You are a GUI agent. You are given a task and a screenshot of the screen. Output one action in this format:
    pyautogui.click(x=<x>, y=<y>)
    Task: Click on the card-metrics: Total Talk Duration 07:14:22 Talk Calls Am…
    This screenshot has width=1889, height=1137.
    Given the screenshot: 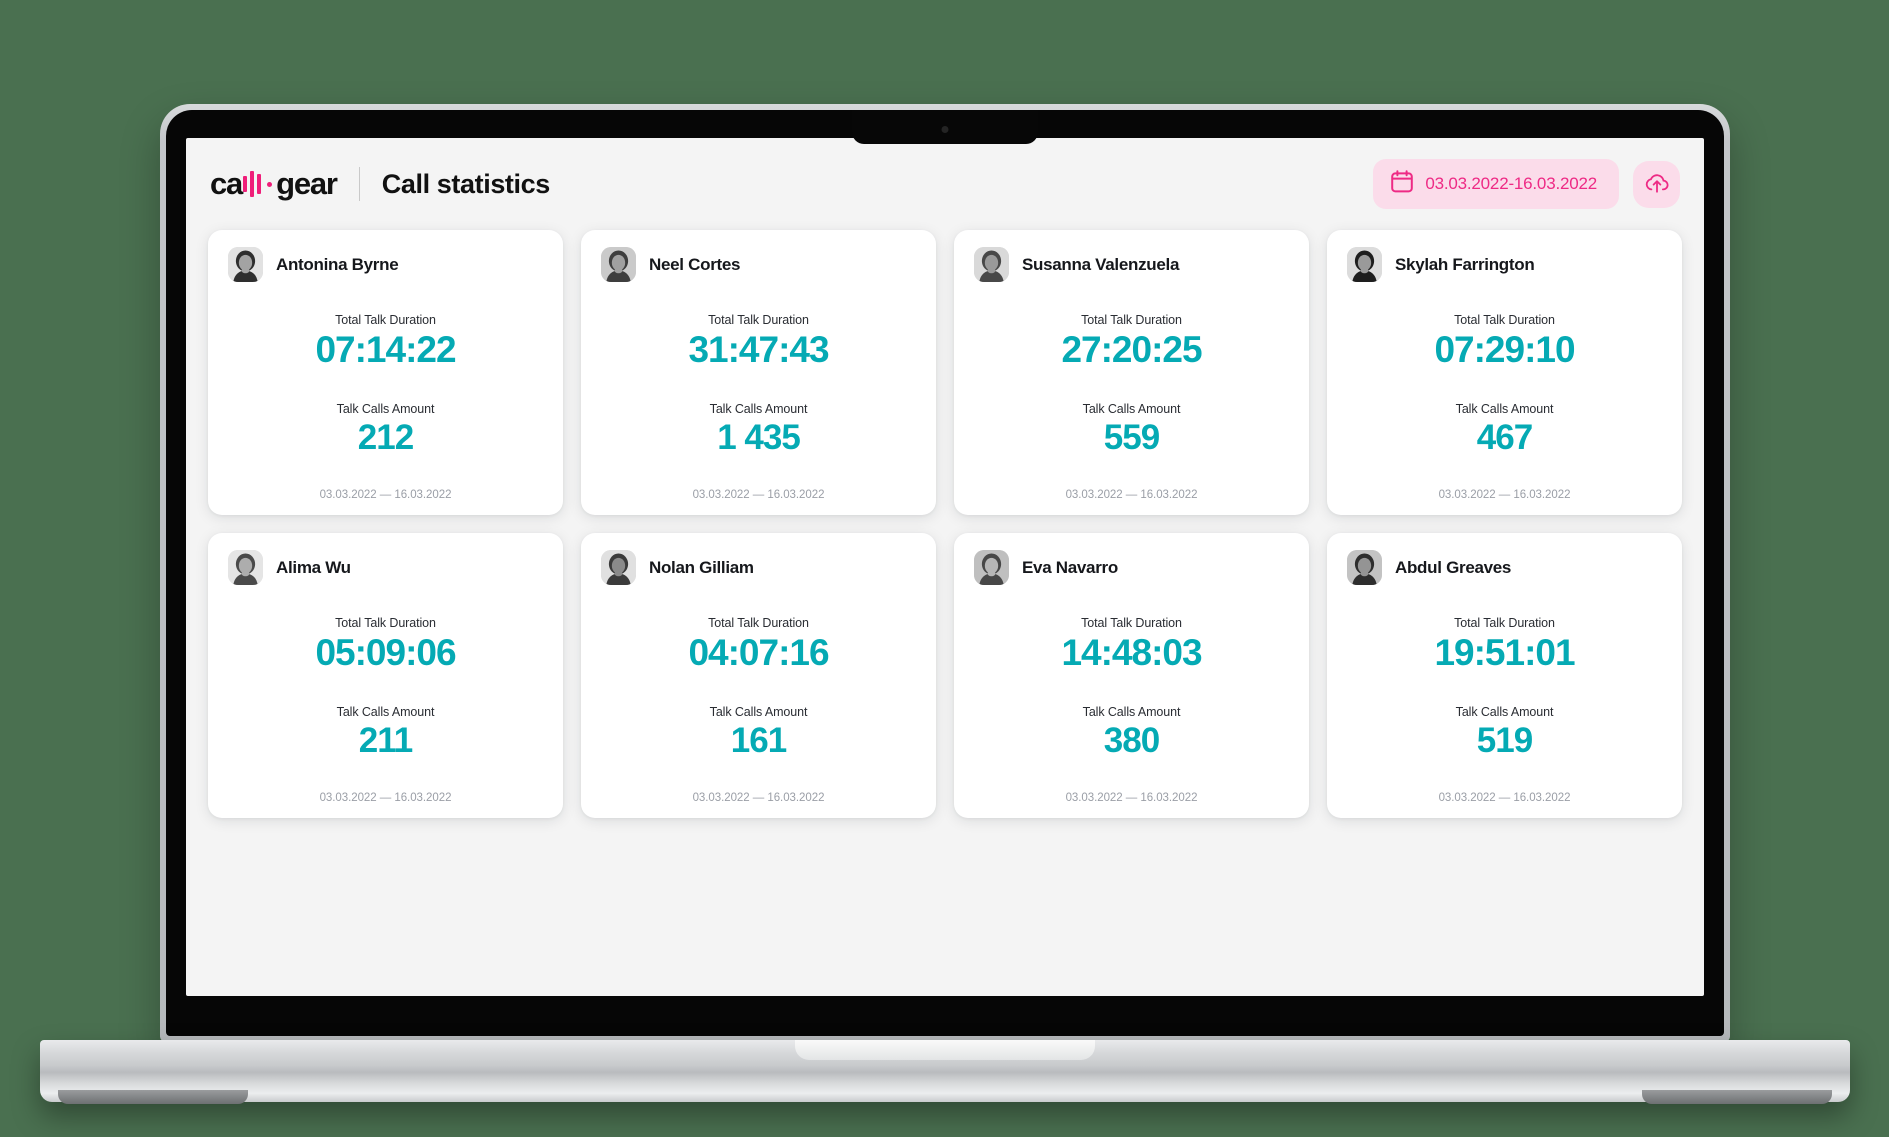 What is the action you would take?
    pyautogui.click(x=385, y=380)
    